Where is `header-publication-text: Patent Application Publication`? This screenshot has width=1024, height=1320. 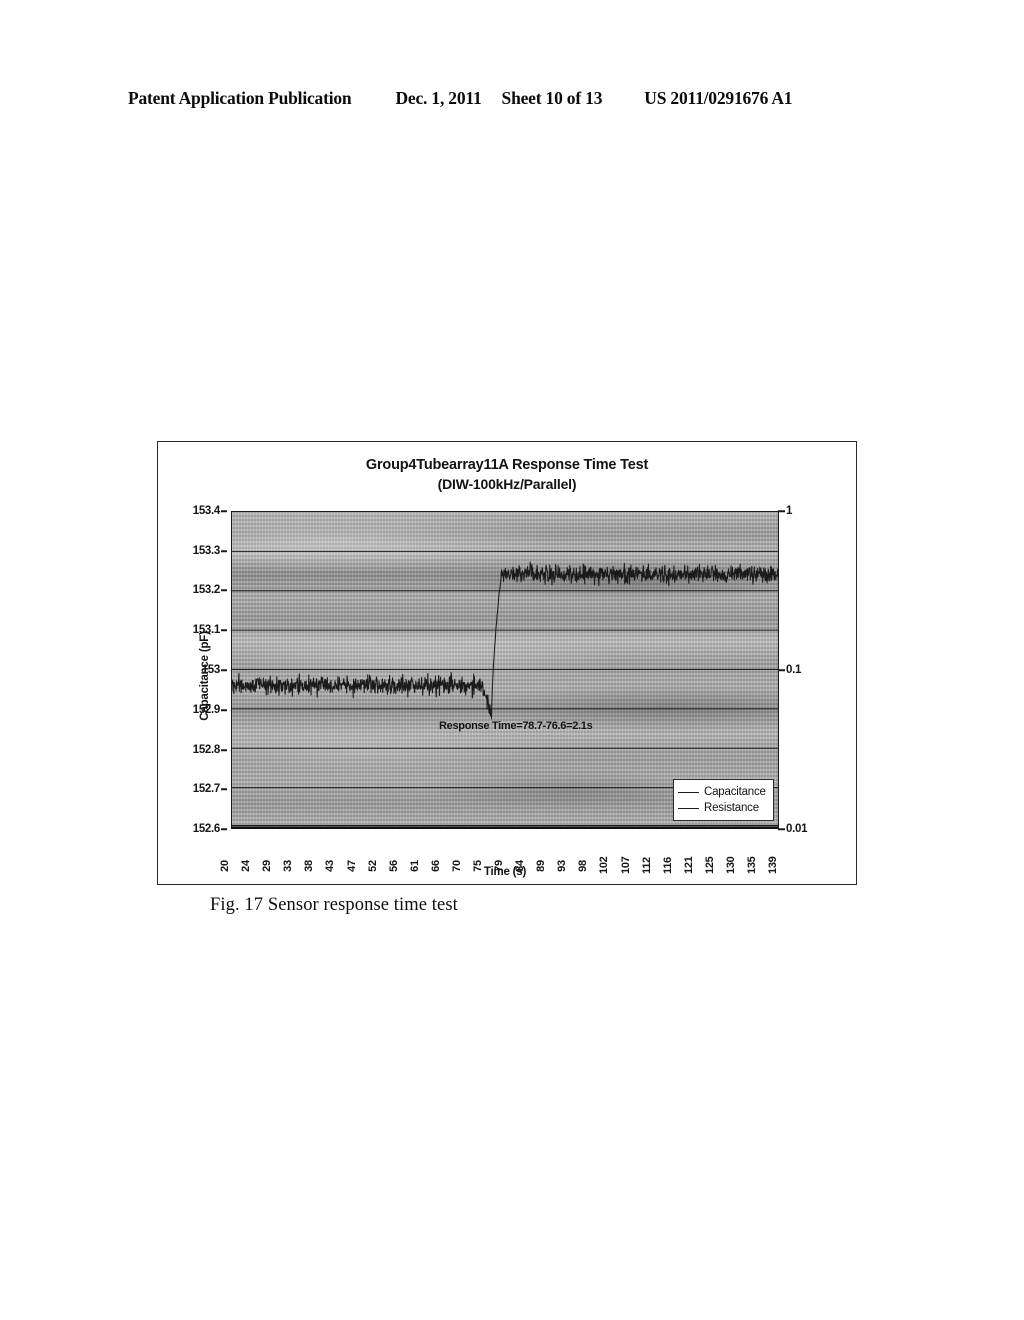
header-publication-text: Patent Application Publication is located at coordinates (240, 98).